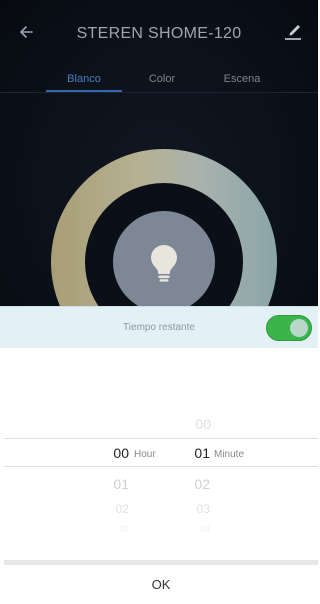 Image resolution: width=320 pixels, height=604 pixels. What do you see at coordinates (145, 454) in the screenshot?
I see `hour-unit-label: Hour` at bounding box center [145, 454].